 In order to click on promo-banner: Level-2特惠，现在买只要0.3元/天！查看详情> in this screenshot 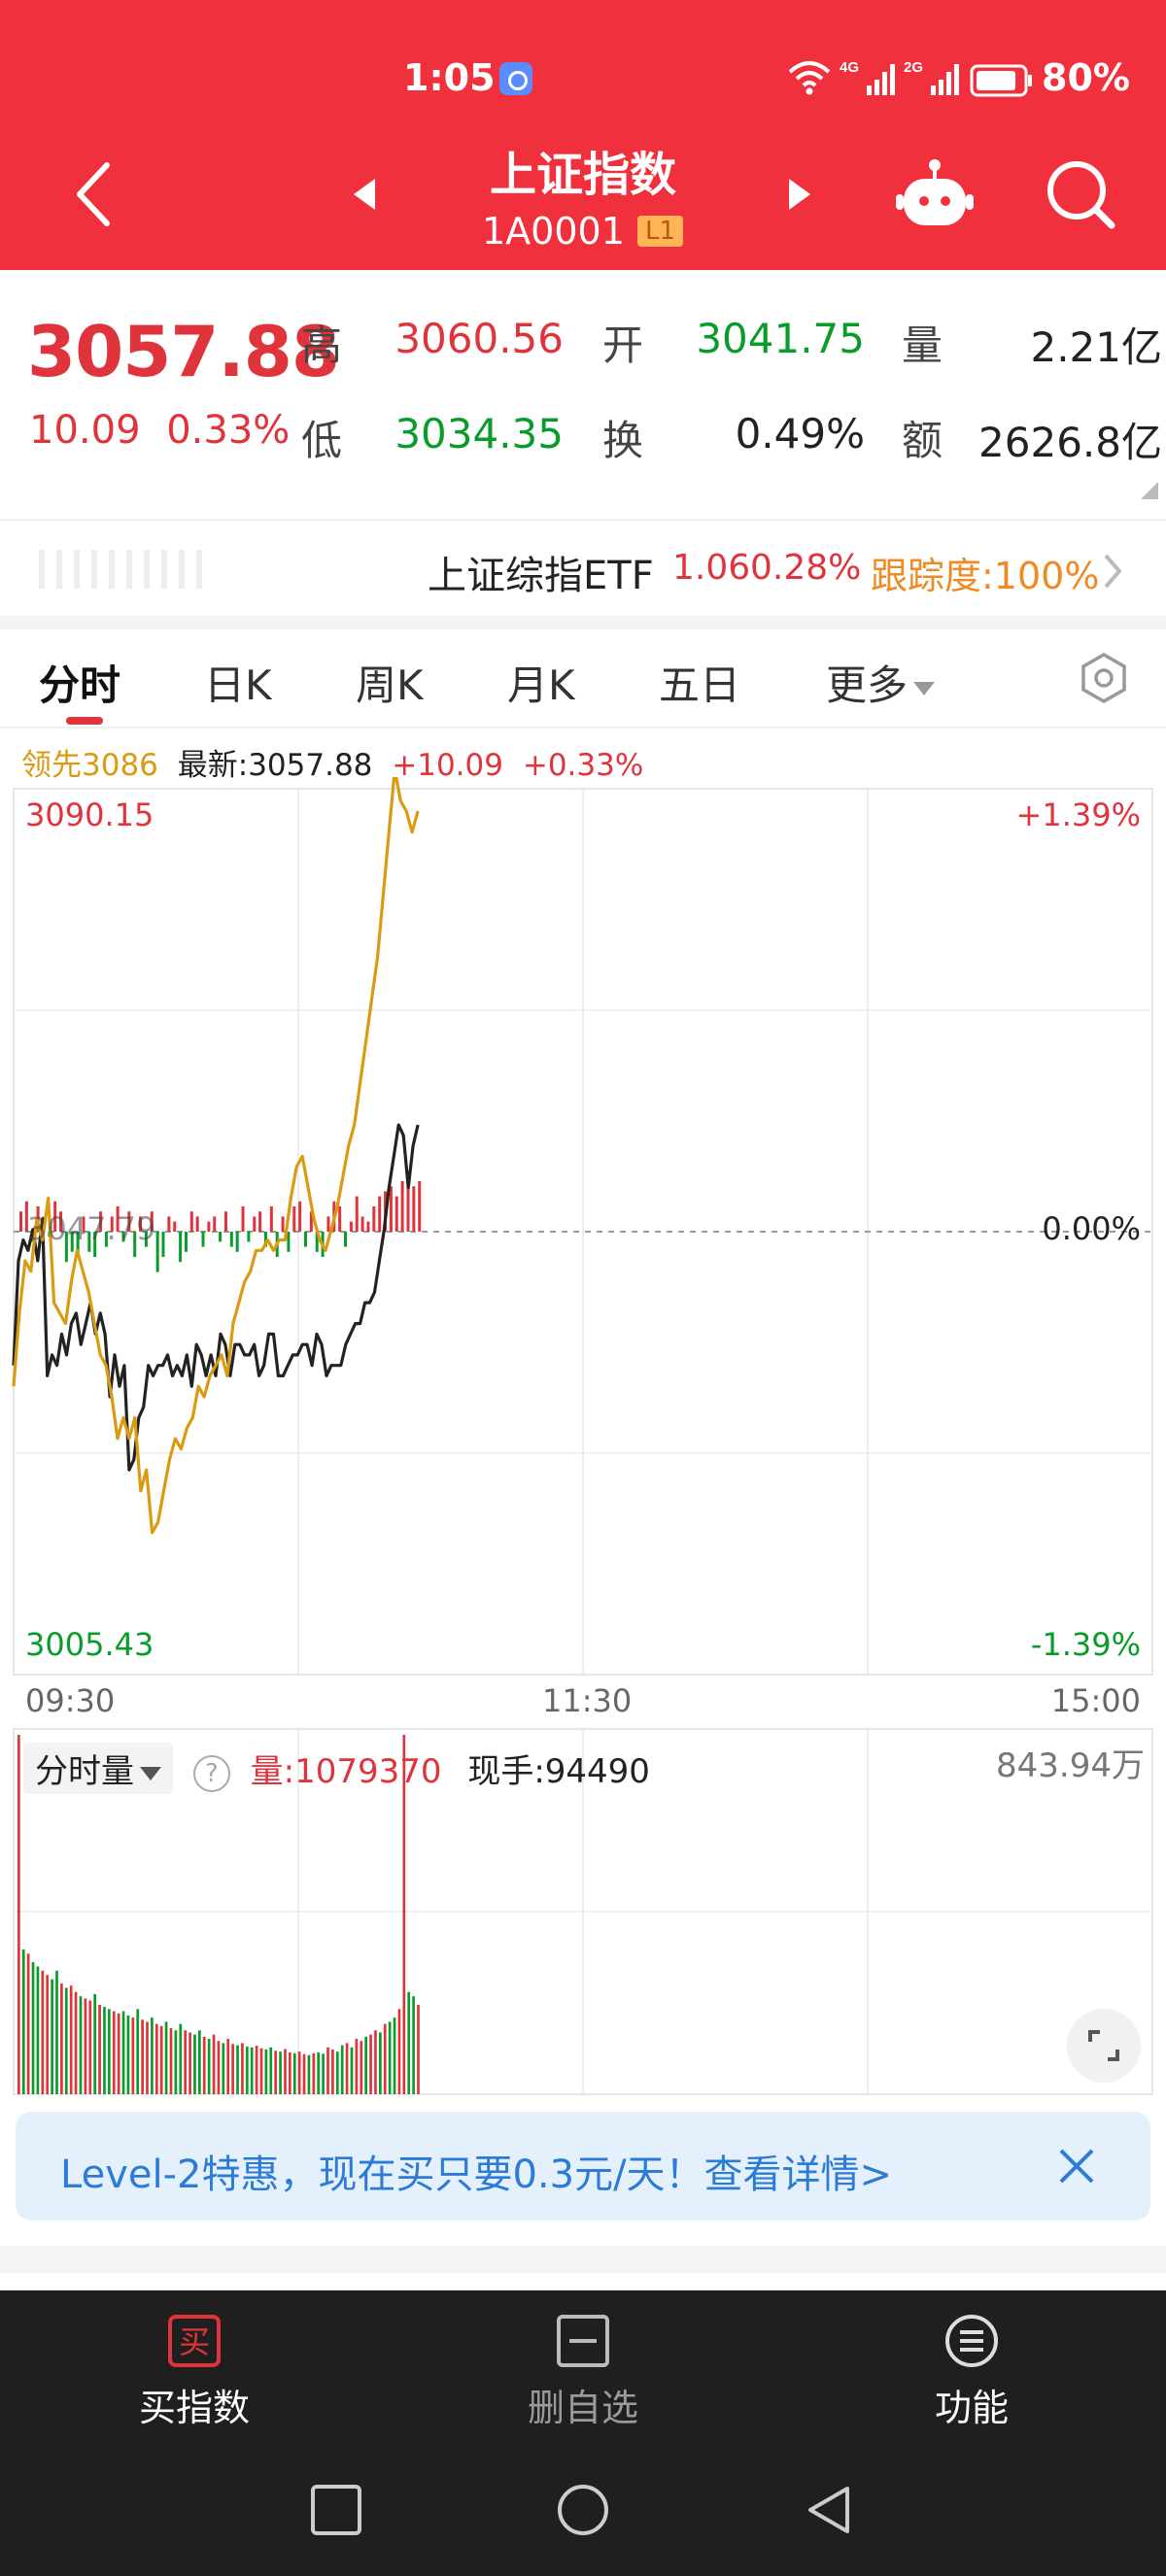, I will do `click(583, 2166)`.